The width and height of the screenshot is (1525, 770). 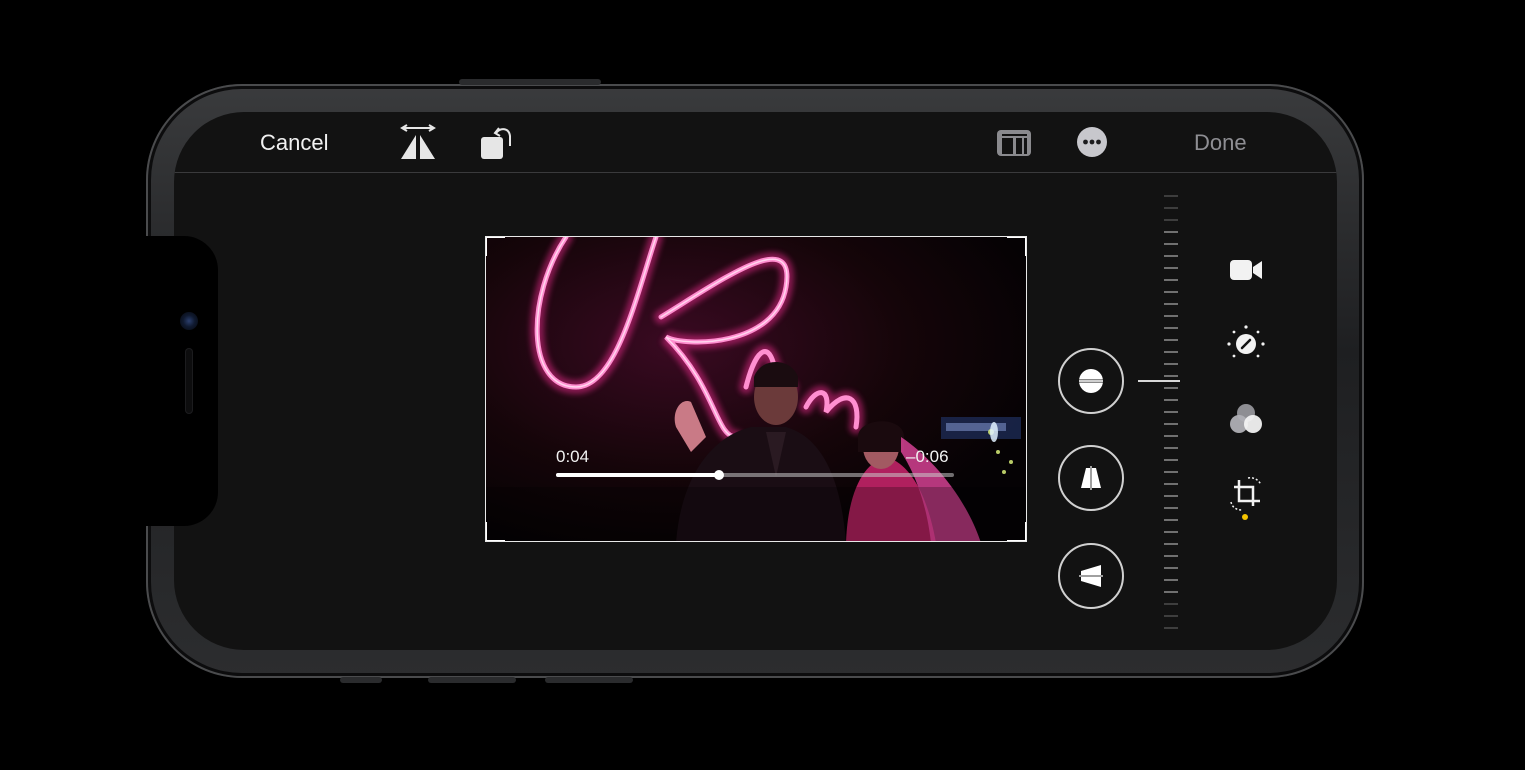 I want to click on adjust-dial-icon, so click(x=1246, y=341).